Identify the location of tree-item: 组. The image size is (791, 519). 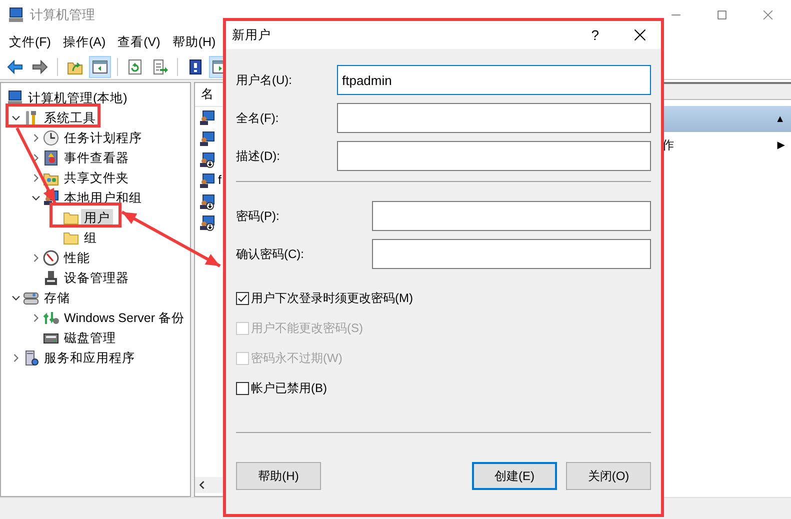
(90, 238).